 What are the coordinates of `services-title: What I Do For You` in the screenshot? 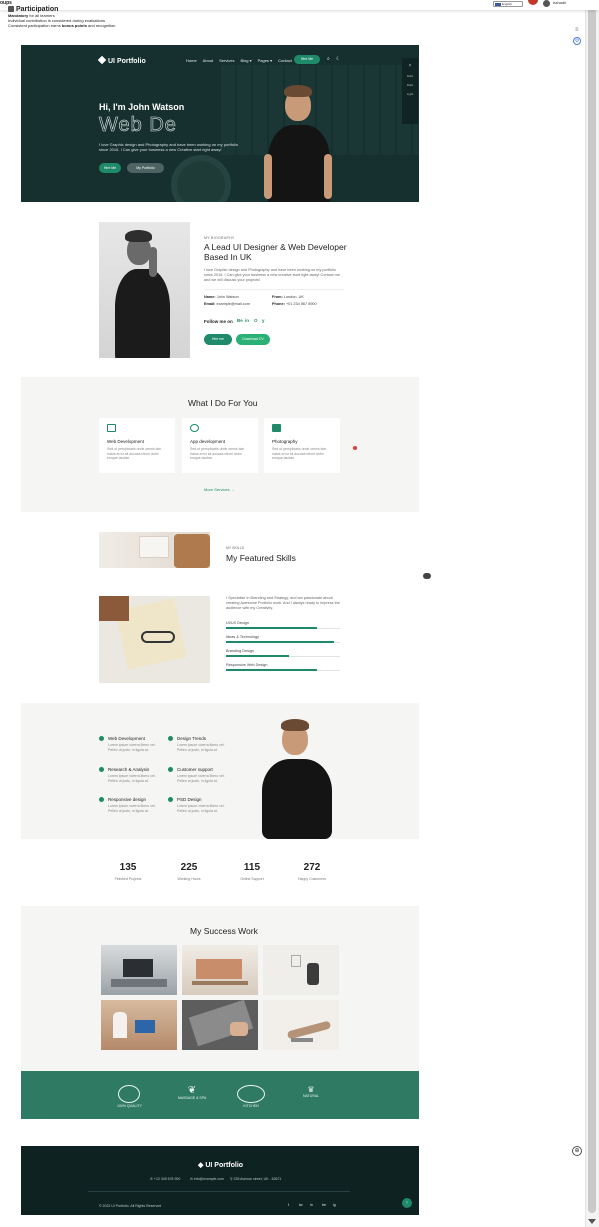 It's located at (223, 403).